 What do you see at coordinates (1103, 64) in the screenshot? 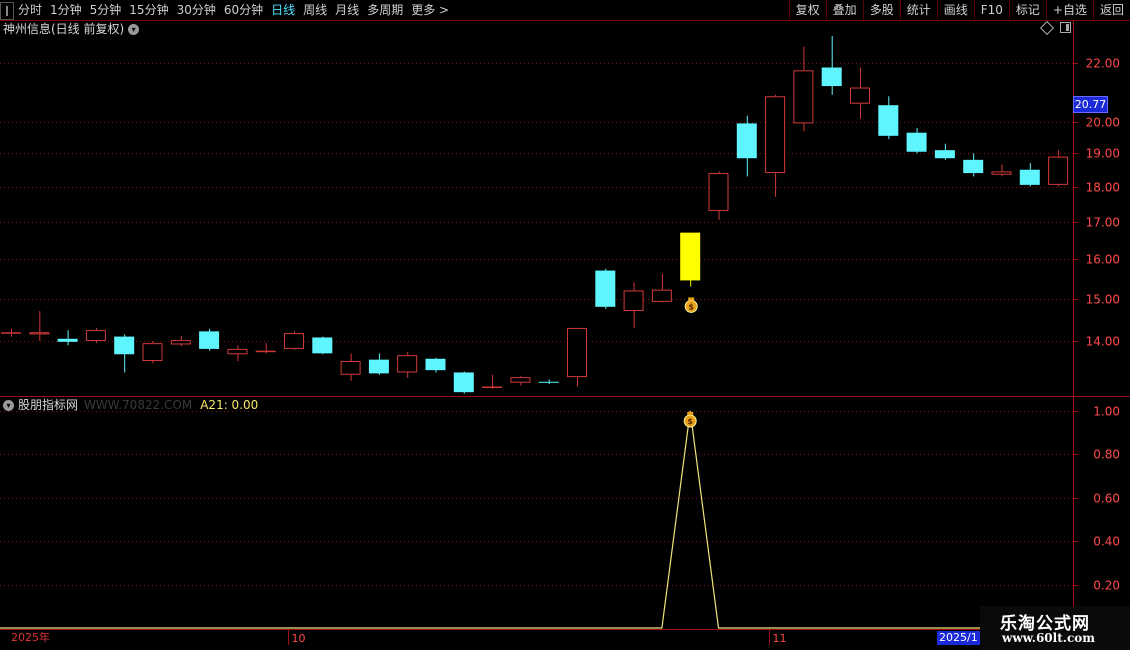
I see `price-tick-label: 22.00` at bounding box center [1103, 64].